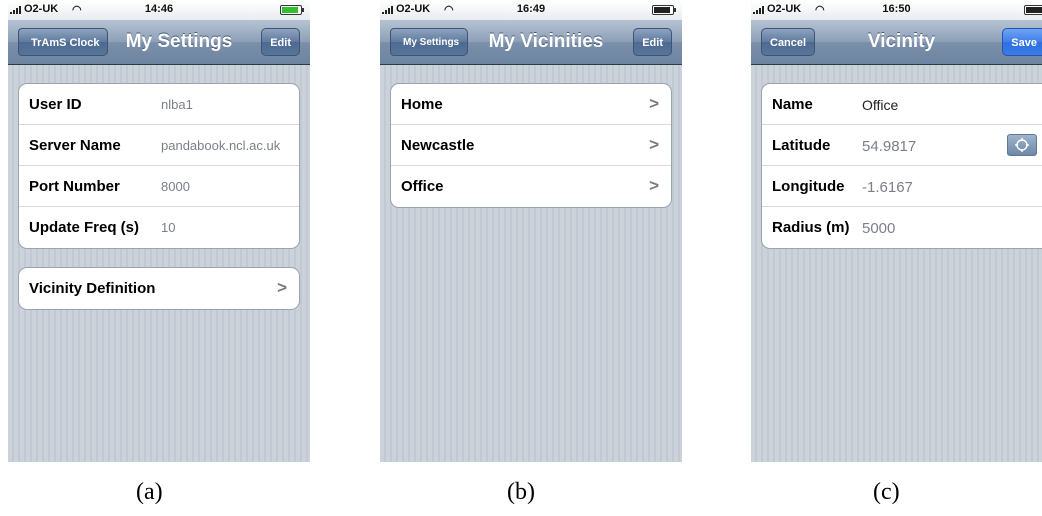 The height and width of the screenshot is (516, 1042). What do you see at coordinates (792, 104) in the screenshot?
I see `field-label: Name` at bounding box center [792, 104].